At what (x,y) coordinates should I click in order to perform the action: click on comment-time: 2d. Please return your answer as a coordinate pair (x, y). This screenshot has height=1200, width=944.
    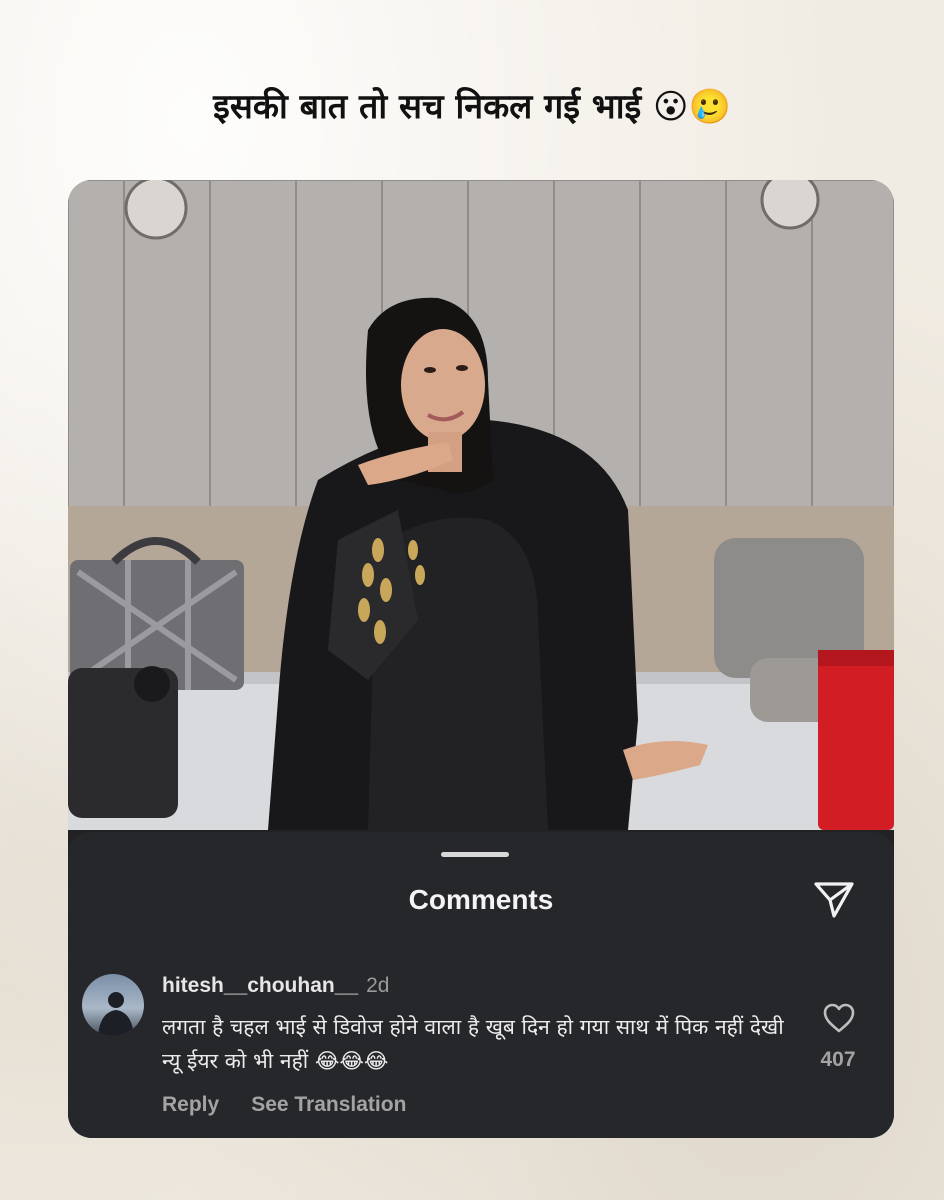
    Looking at the image, I should click on (378, 985).